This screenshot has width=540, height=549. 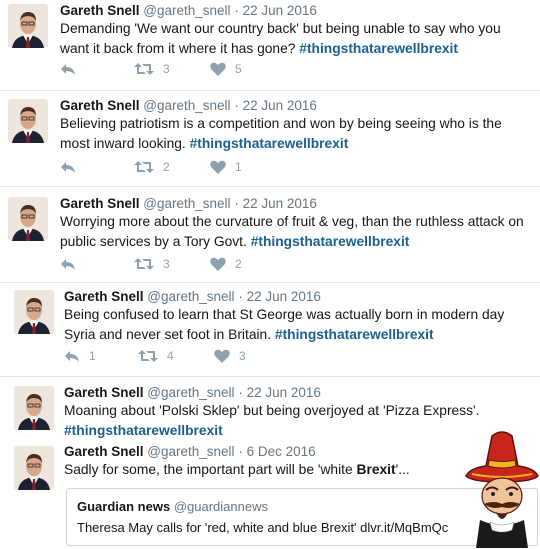 I want to click on like-button: 3, so click(x=230, y=356).